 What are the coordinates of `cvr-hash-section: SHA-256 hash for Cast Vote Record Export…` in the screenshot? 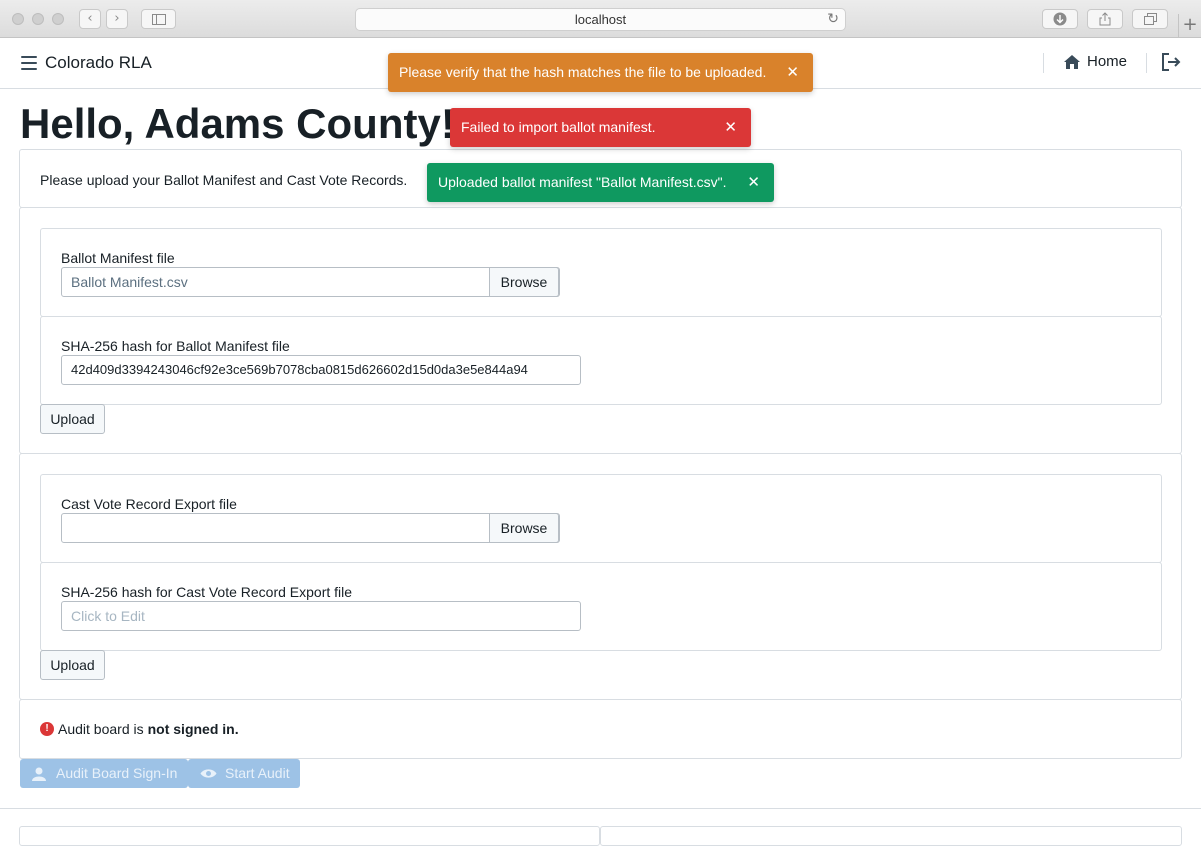 It's located at (601, 606).